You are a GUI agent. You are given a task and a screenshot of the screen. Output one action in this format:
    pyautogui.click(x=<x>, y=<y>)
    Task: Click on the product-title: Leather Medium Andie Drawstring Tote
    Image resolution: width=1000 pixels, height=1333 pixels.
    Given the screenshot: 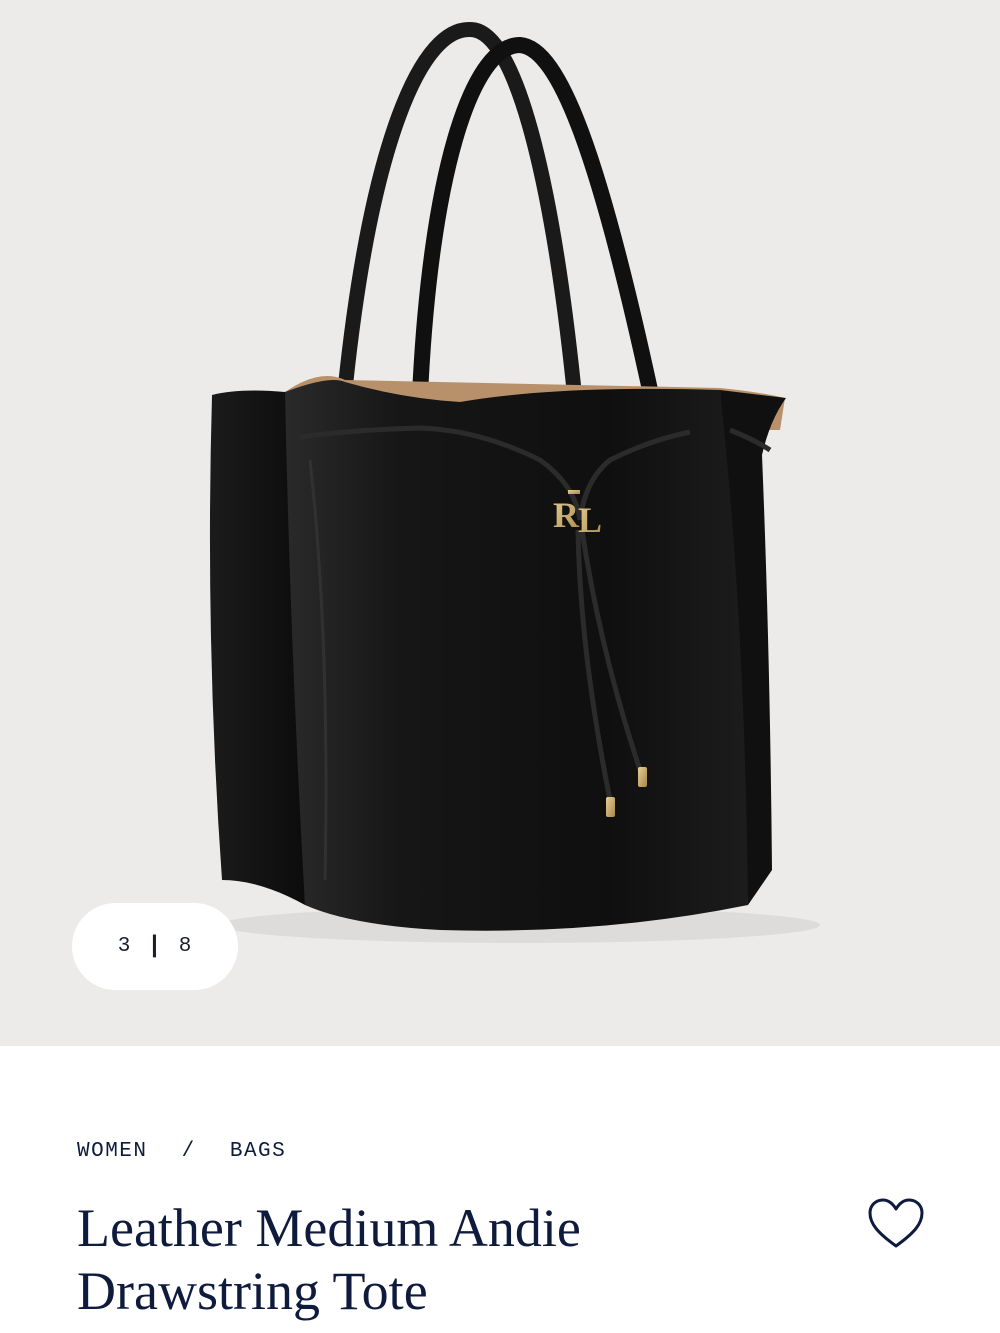 What is the action you would take?
    pyautogui.click(x=397, y=1260)
    